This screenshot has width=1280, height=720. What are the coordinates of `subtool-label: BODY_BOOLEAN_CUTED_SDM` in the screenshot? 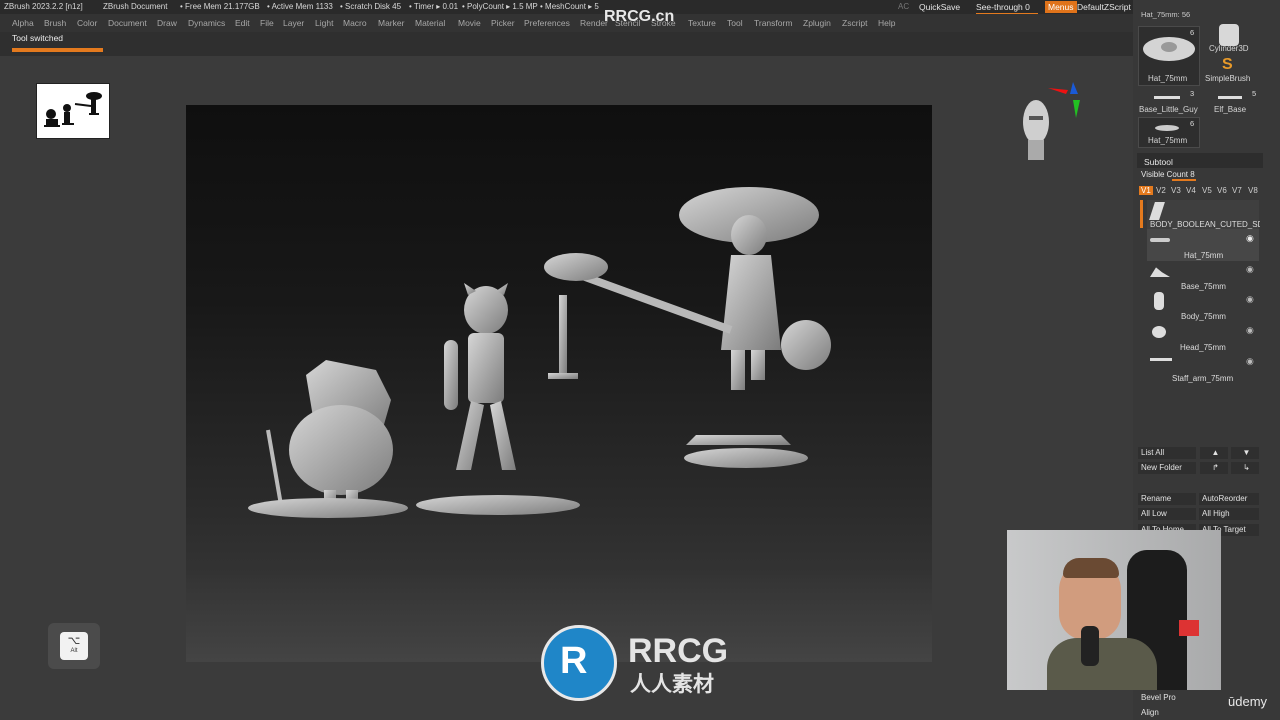 It's located at (1205, 224).